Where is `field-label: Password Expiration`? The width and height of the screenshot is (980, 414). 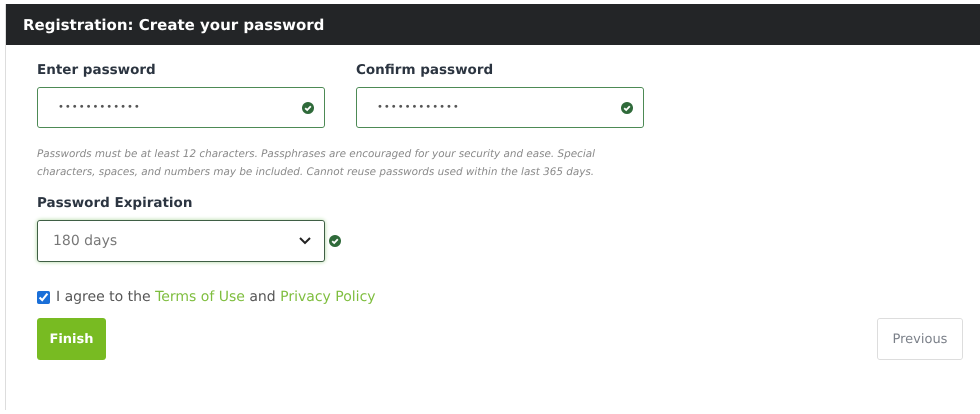
field-label: Password Expiration is located at coordinates (115, 203).